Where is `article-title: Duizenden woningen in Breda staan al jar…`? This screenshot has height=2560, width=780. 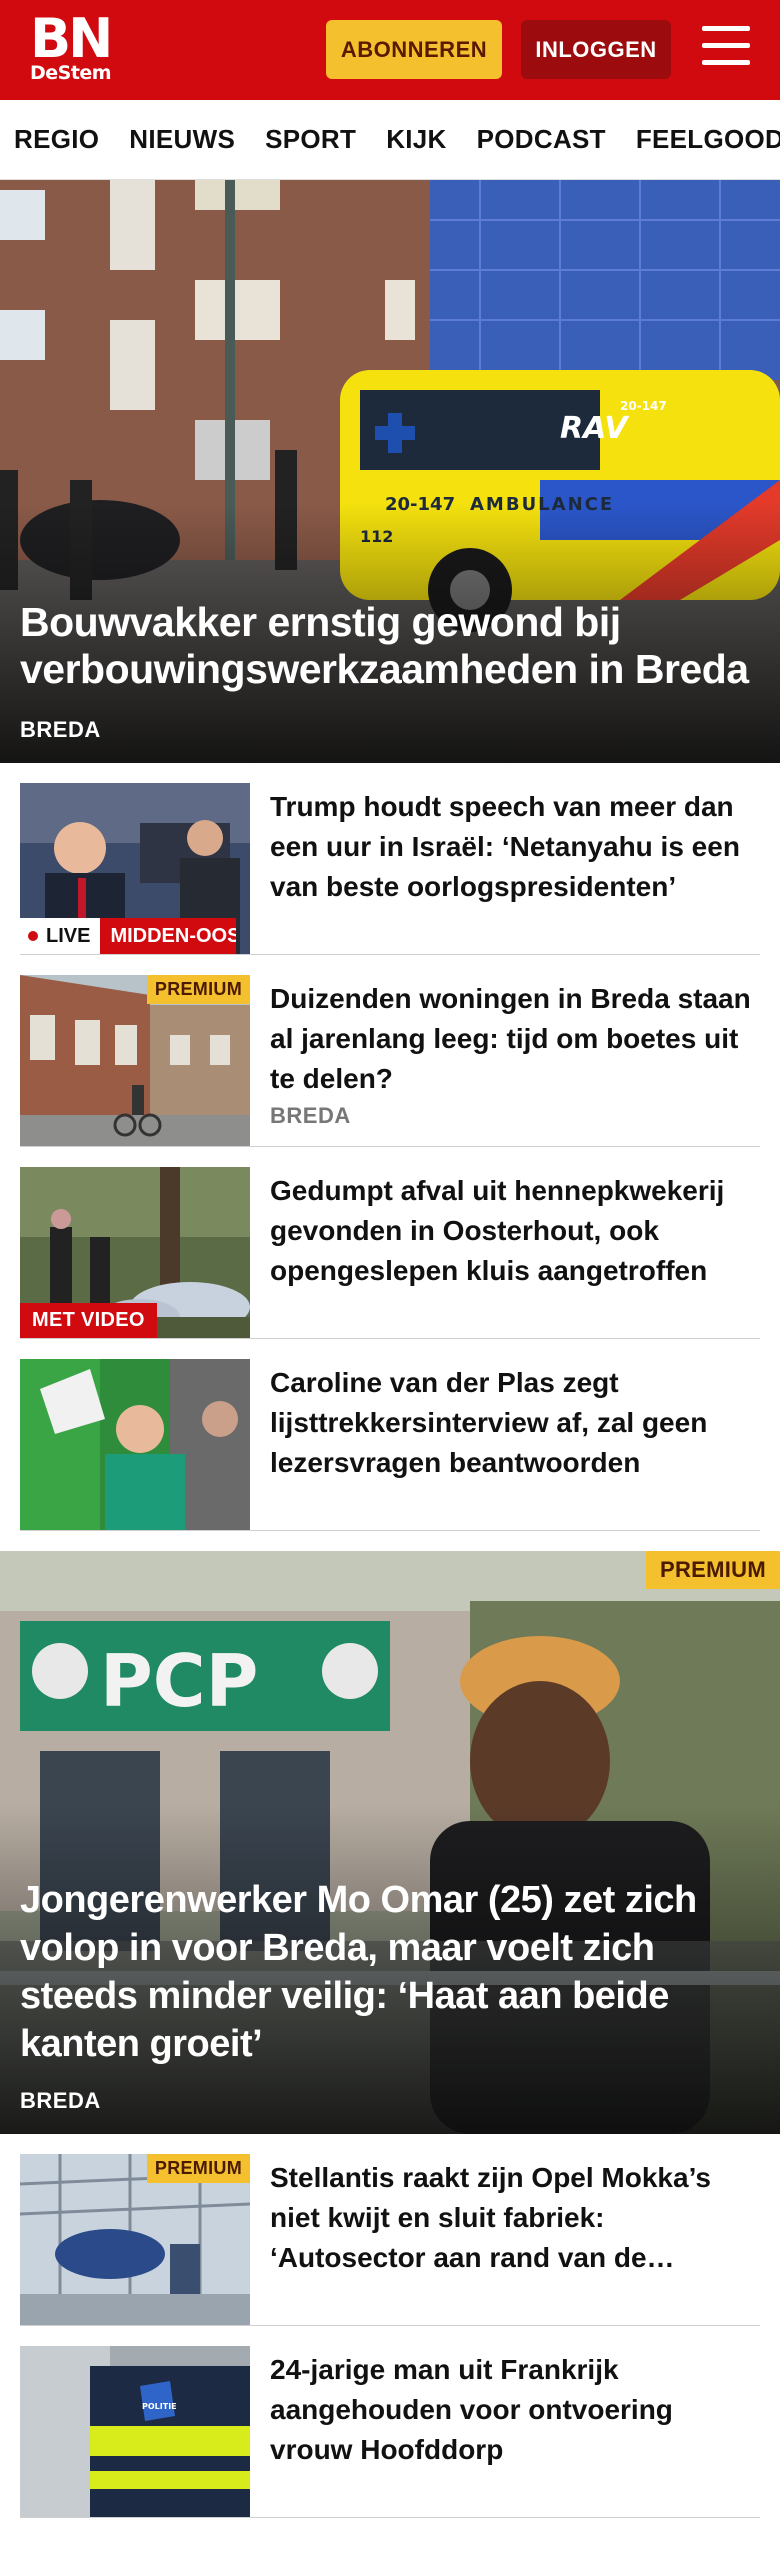
article-title: Duizenden woningen in Breda staan al jar… is located at coordinates (515, 1039).